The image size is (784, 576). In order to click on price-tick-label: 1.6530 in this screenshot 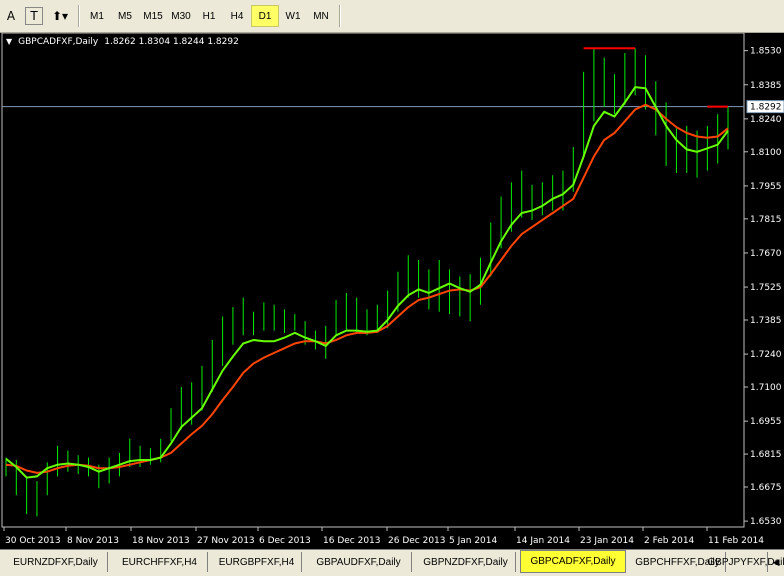, I will do `click(766, 522)`.